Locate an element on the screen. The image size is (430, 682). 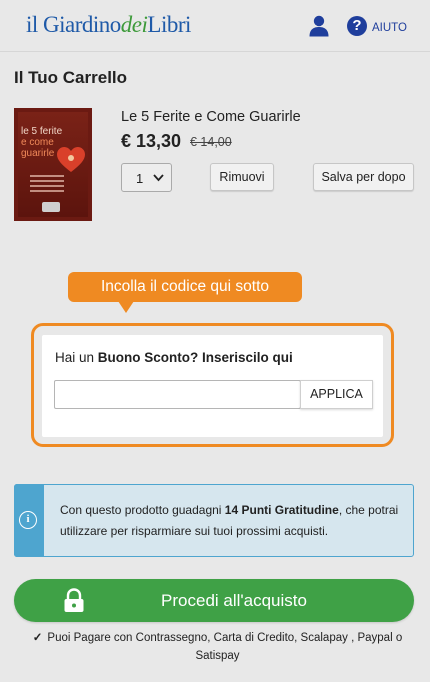
site-header: il GiardinodeiLibri ? AIUTO is located at coordinates (215, 26).